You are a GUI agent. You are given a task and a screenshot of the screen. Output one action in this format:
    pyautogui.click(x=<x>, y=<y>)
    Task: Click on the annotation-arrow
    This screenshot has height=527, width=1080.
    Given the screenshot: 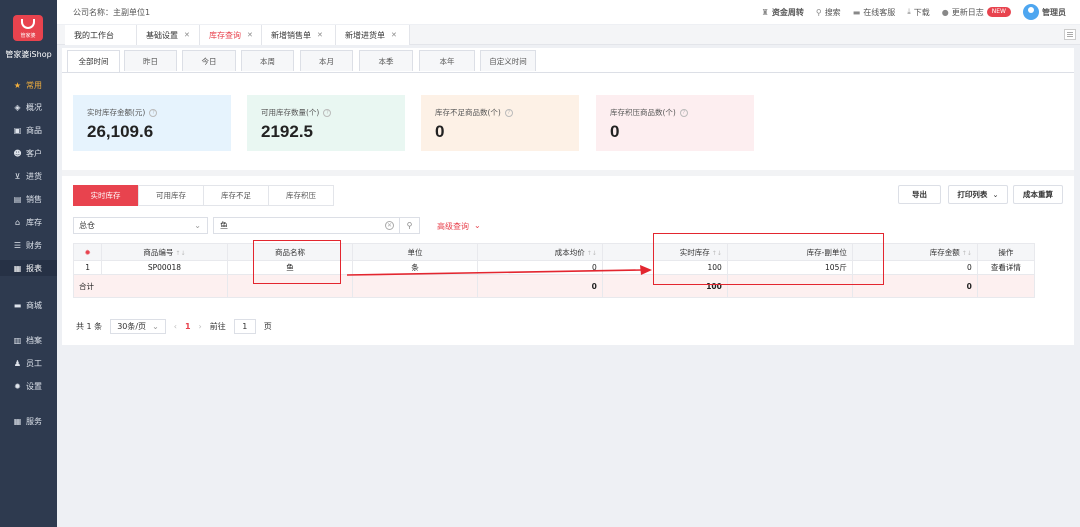 What is the action you would take?
    pyautogui.click(x=499, y=270)
    